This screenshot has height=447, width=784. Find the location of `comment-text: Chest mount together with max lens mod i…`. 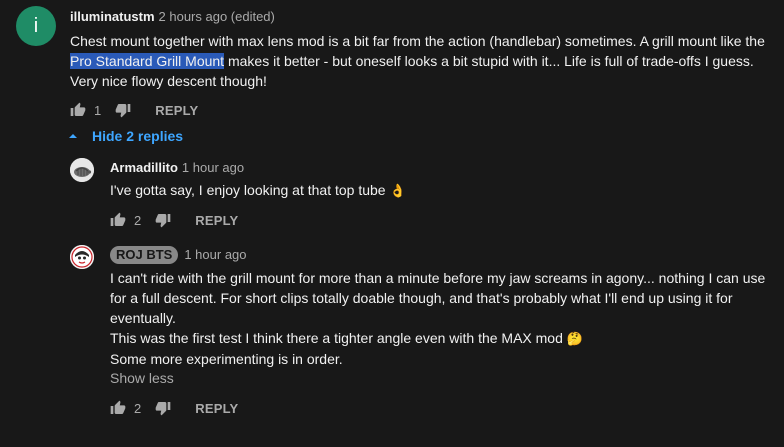

comment-text: Chest mount together with max lens mod i… is located at coordinates (420, 61).